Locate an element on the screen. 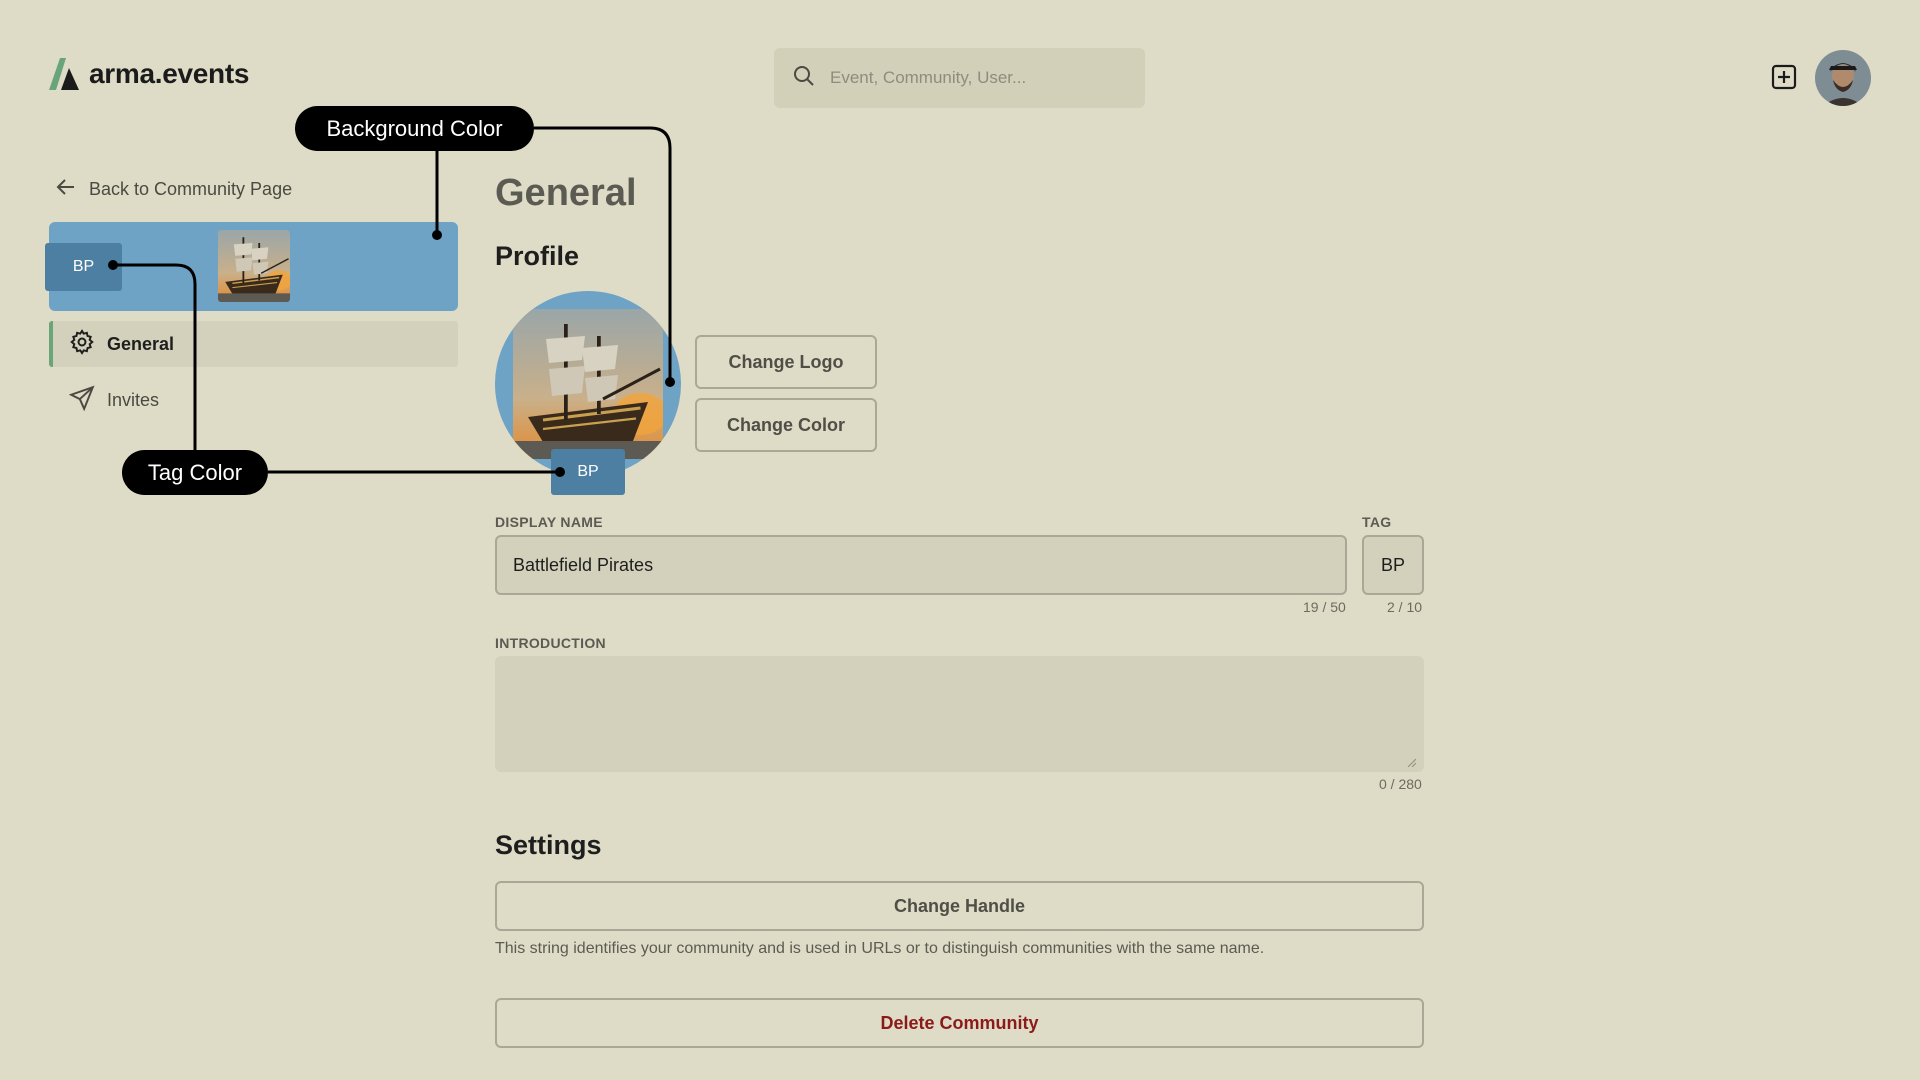  change-logo-button: Change Logo is located at coordinates (786, 362).